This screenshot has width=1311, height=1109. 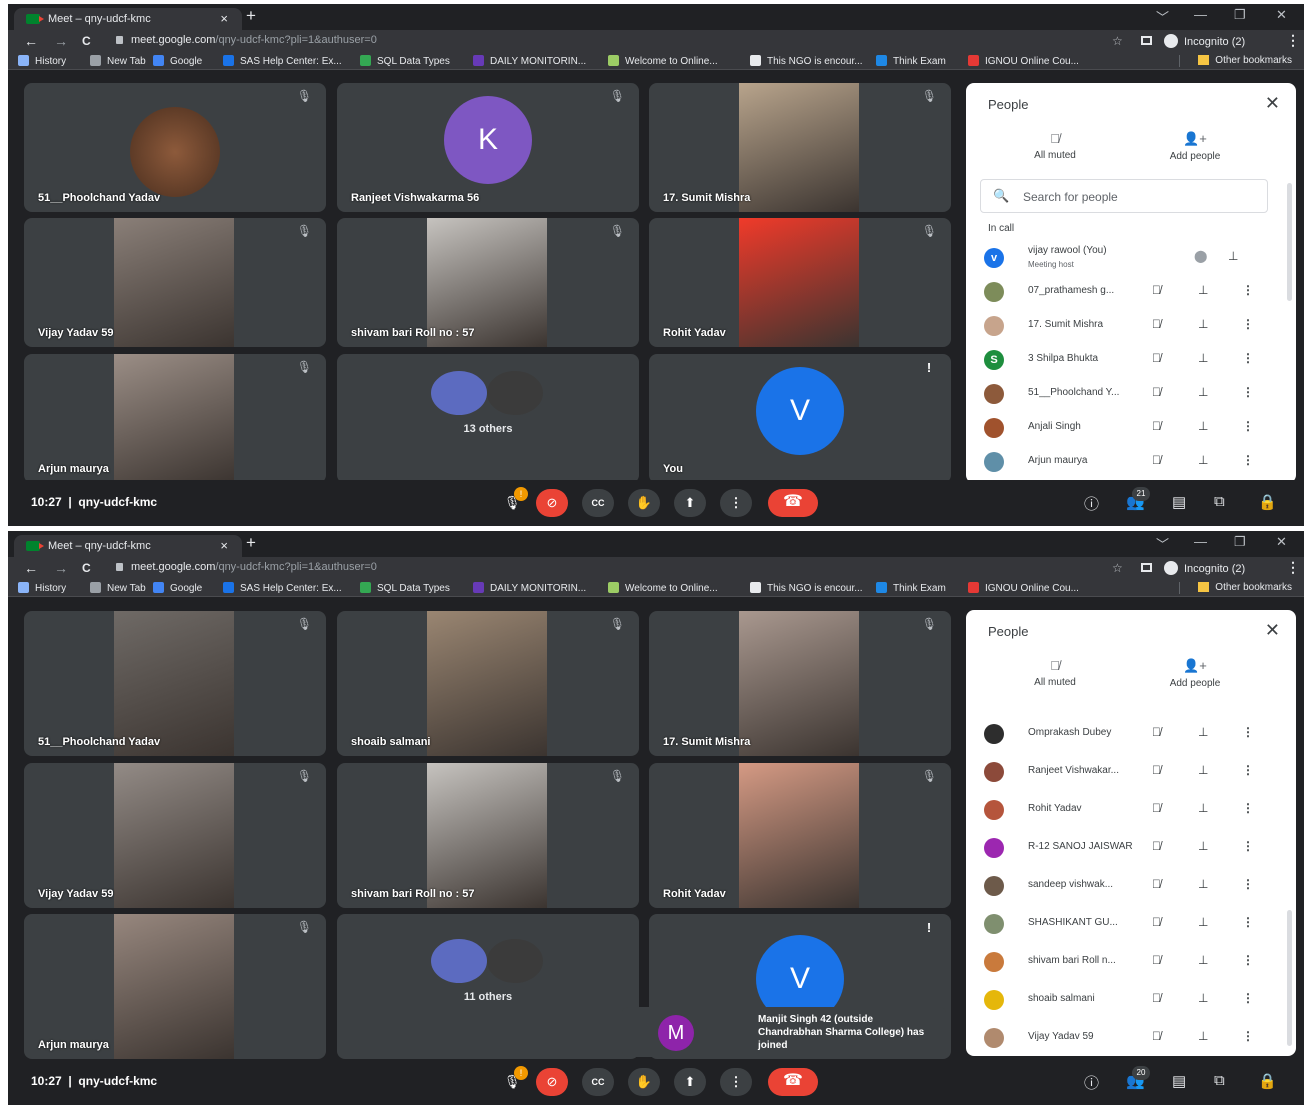 I want to click on list-item: Vijay Yadav 59 🎙̸ ⊥ ⋮, so click(x=1125, y=1038).